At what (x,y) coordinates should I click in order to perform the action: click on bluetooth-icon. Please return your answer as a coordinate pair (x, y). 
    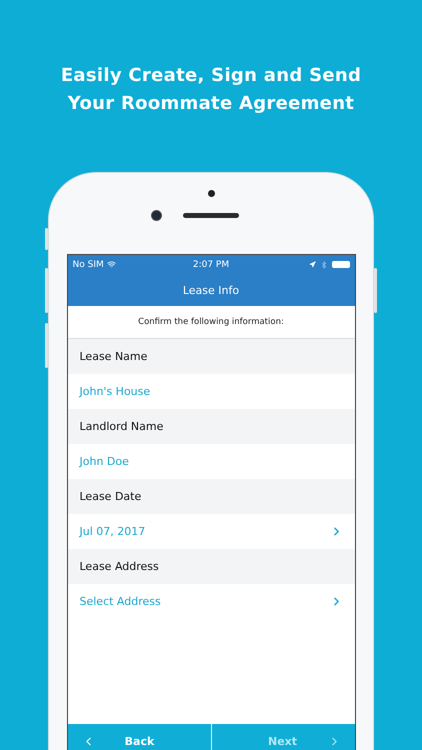
    Looking at the image, I should click on (324, 264).